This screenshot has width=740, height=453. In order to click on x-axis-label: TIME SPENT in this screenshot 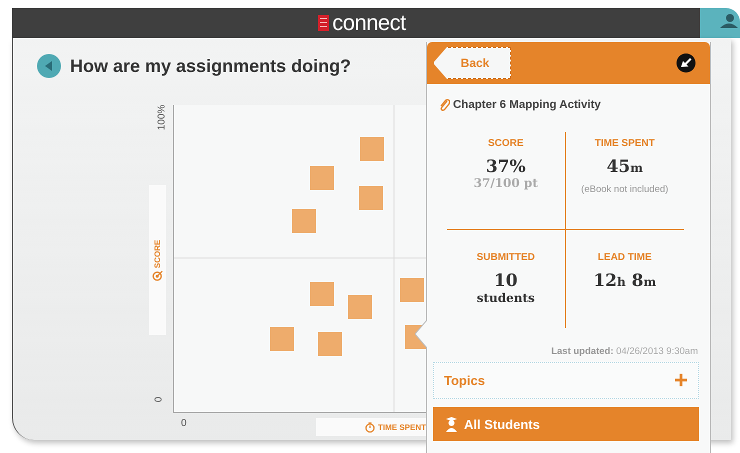, I will do `click(402, 427)`.